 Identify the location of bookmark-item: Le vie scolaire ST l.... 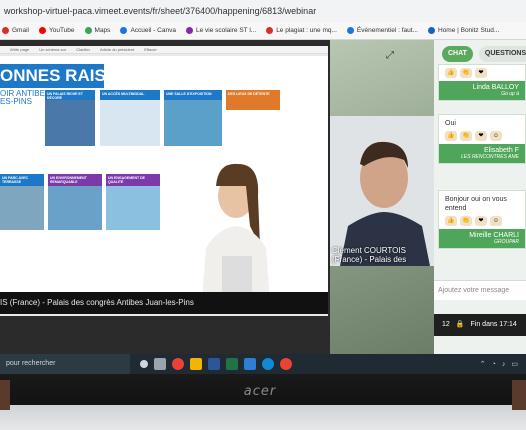
(221, 30).